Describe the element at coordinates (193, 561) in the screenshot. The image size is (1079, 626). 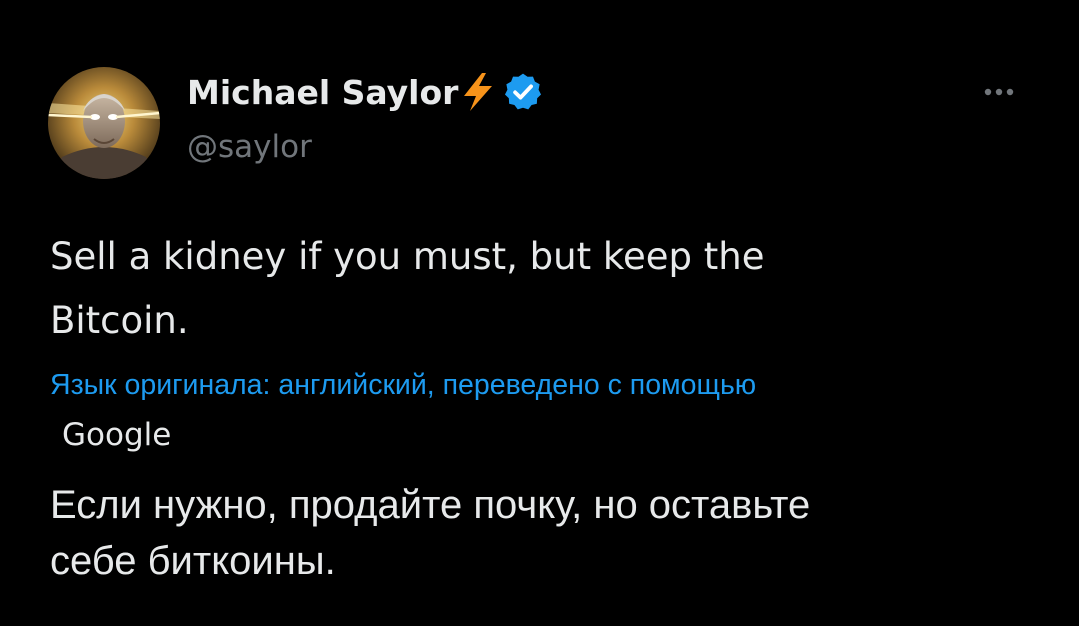
I see `translated-text-line: себе биткоины.` at that location.